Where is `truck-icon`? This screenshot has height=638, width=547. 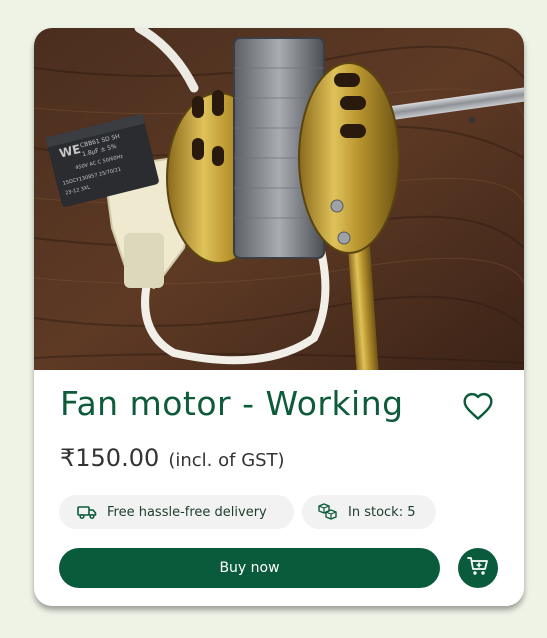 truck-icon is located at coordinates (87, 512).